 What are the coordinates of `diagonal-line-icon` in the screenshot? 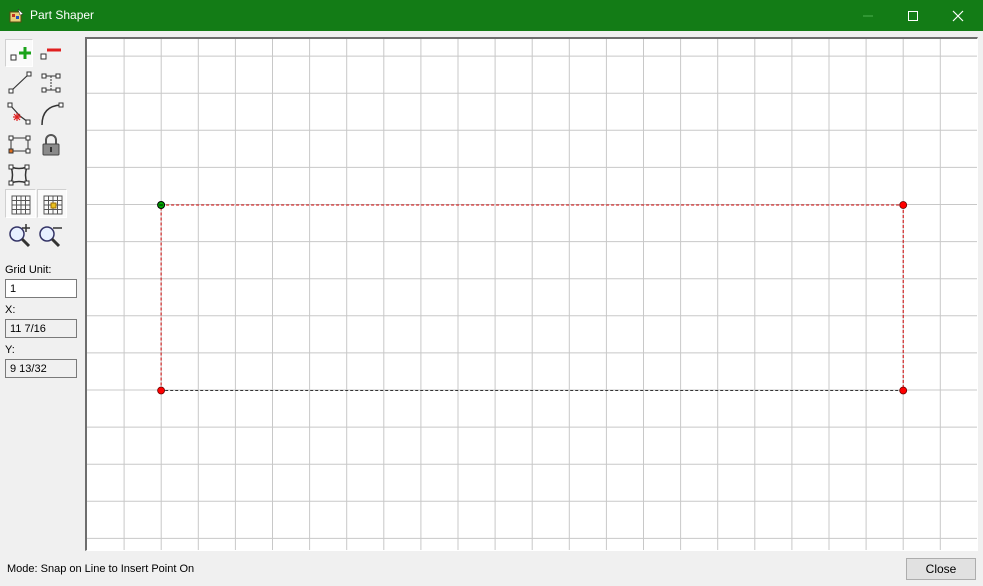 It's located at (20, 82).